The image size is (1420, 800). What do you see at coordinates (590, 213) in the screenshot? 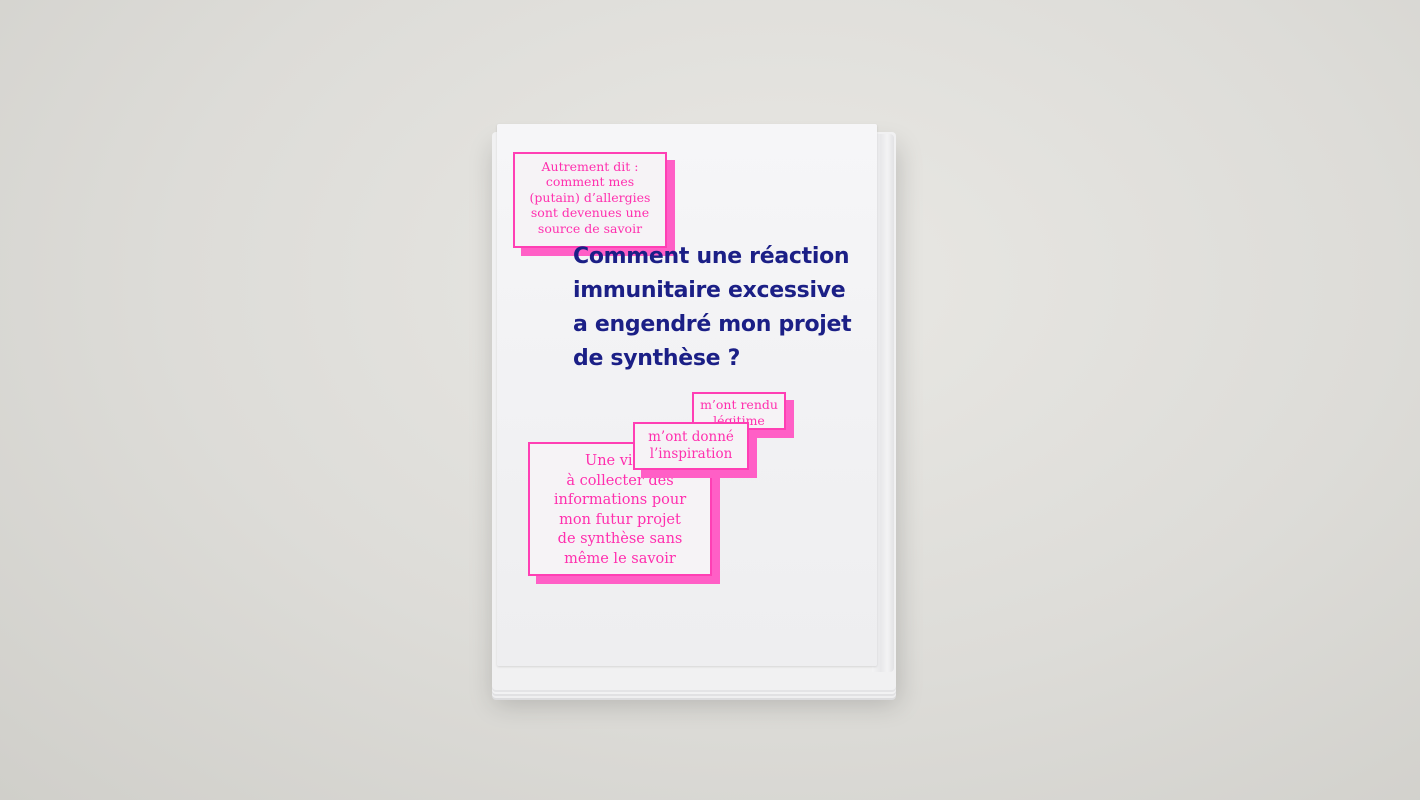
I see `autrement-line: sont devenues une` at bounding box center [590, 213].